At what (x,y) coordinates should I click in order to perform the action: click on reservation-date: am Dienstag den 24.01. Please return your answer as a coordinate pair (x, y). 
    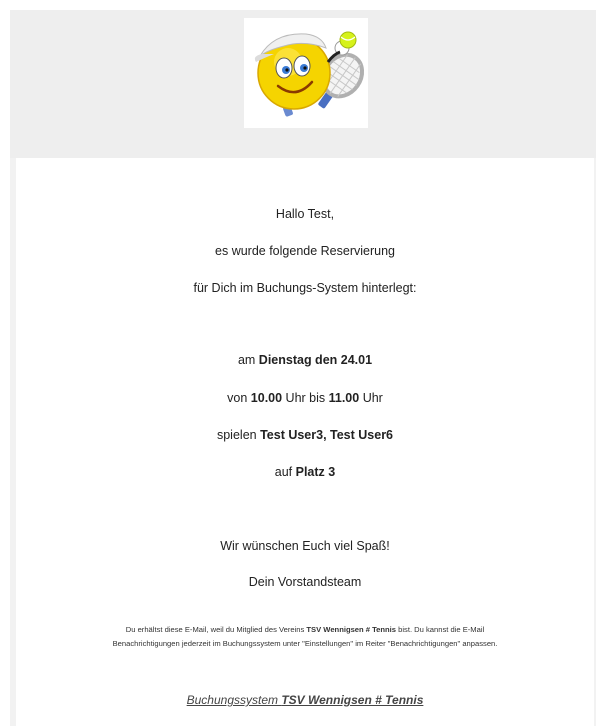
    Looking at the image, I should click on (305, 360).